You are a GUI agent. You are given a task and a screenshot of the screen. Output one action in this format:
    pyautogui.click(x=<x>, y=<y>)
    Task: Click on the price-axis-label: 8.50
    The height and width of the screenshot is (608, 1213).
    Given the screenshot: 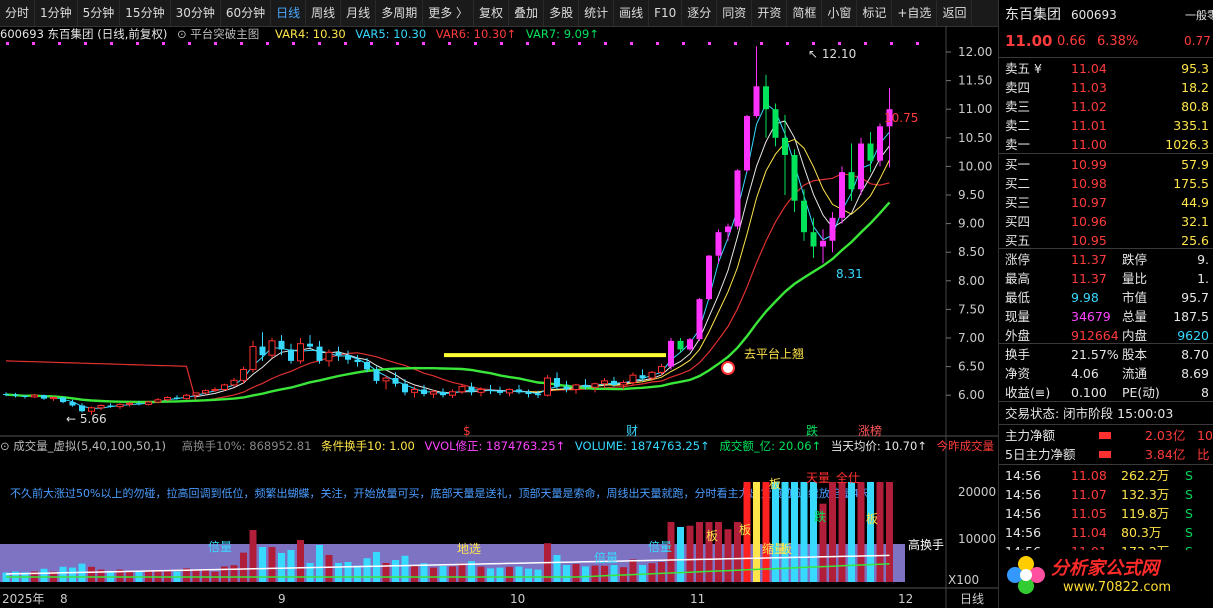 What is the action you would take?
    pyautogui.click(x=971, y=252)
    